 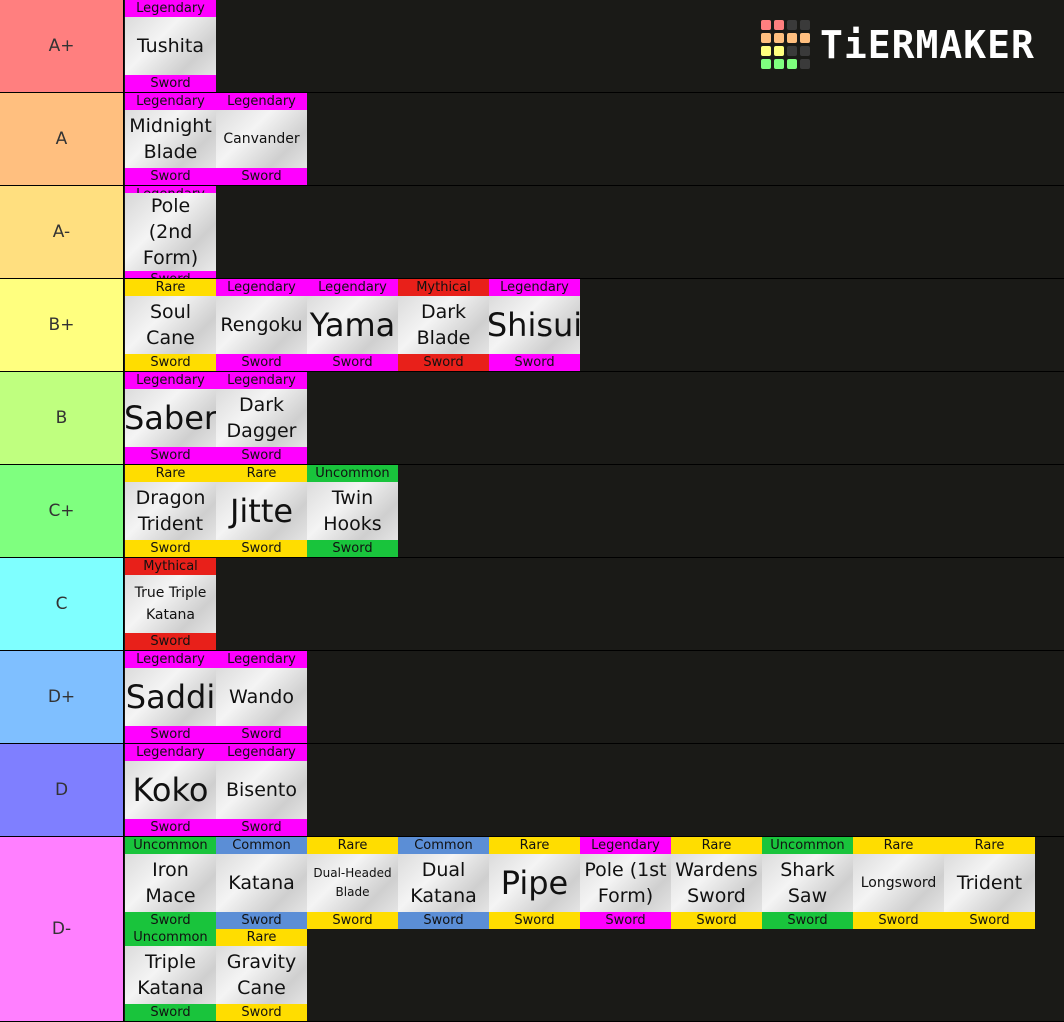 What do you see at coordinates (261, 697) in the screenshot?
I see `tier-item: Legendary Wando Sword` at bounding box center [261, 697].